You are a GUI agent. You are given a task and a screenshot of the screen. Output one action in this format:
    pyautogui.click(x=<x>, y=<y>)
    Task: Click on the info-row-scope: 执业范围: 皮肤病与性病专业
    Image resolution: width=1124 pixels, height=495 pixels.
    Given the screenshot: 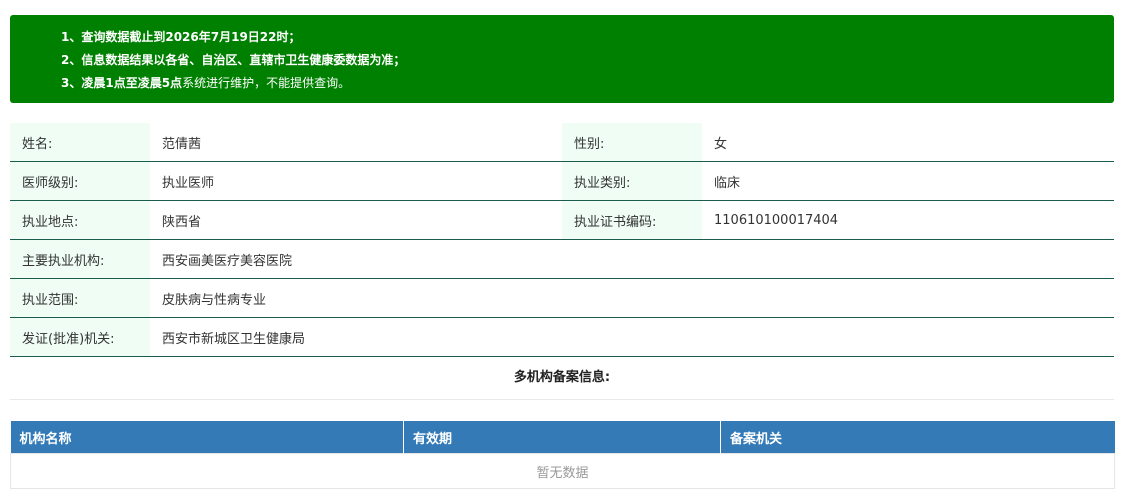 What is the action you would take?
    pyautogui.click(x=562, y=298)
    